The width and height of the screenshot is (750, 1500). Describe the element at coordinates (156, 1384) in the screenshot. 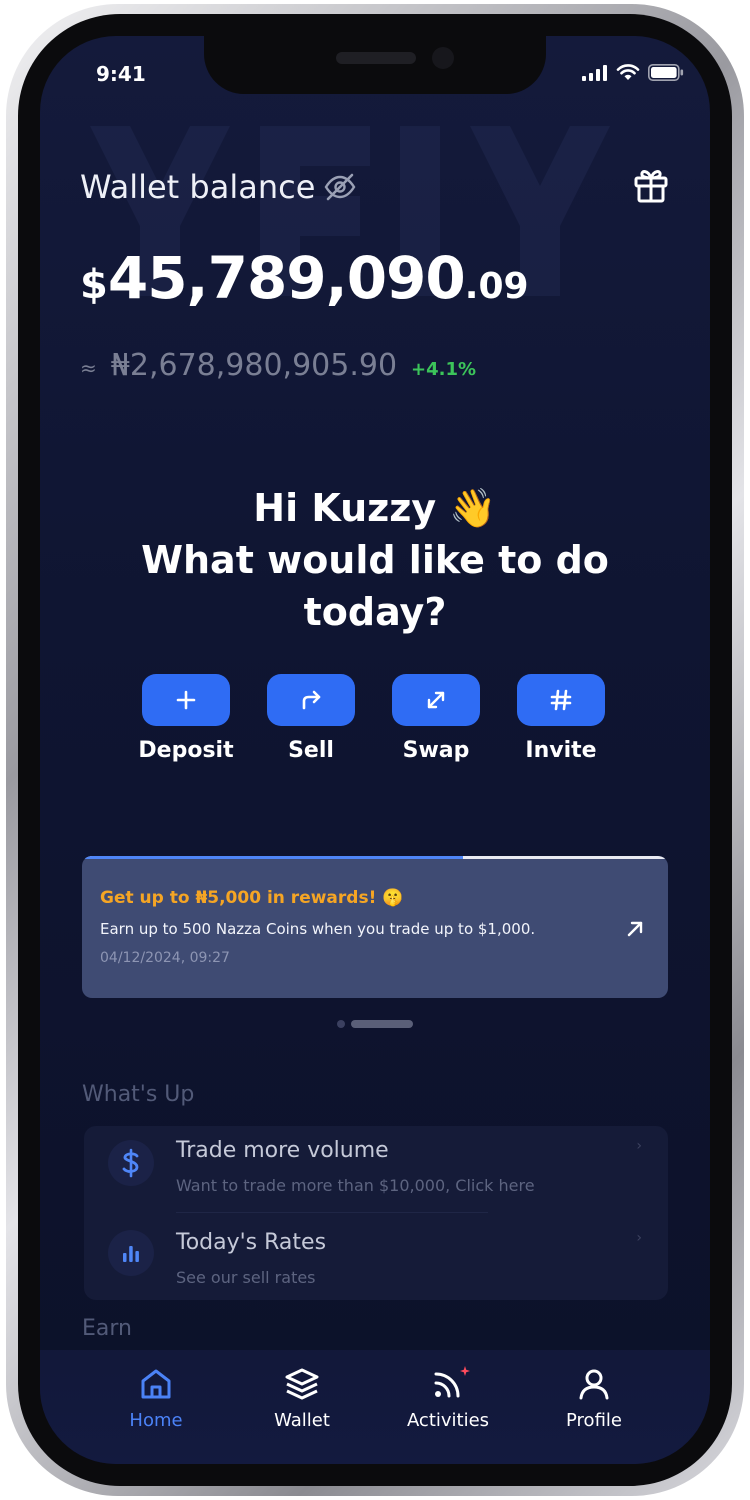

I see `home-icon` at that location.